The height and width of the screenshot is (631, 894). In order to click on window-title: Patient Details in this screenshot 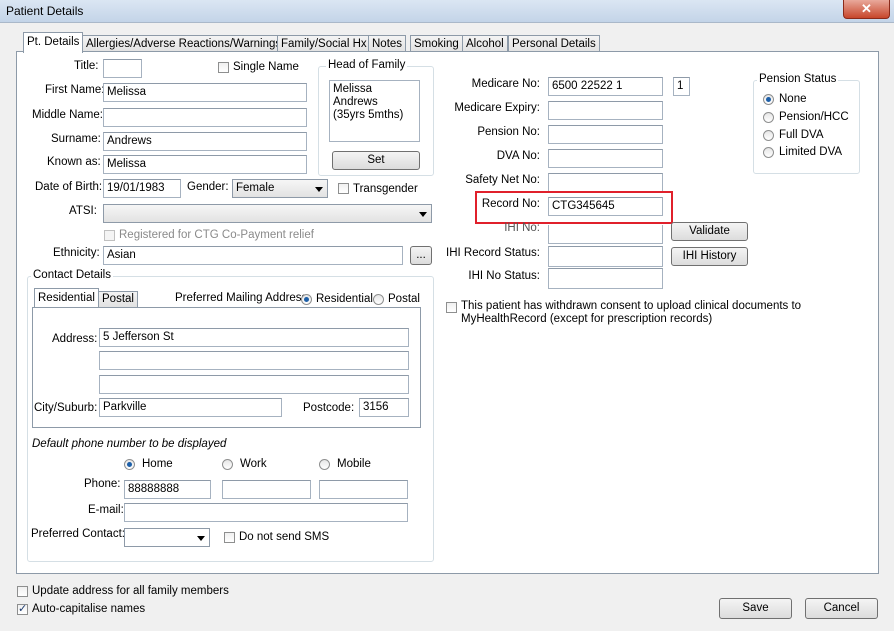, I will do `click(45, 11)`.